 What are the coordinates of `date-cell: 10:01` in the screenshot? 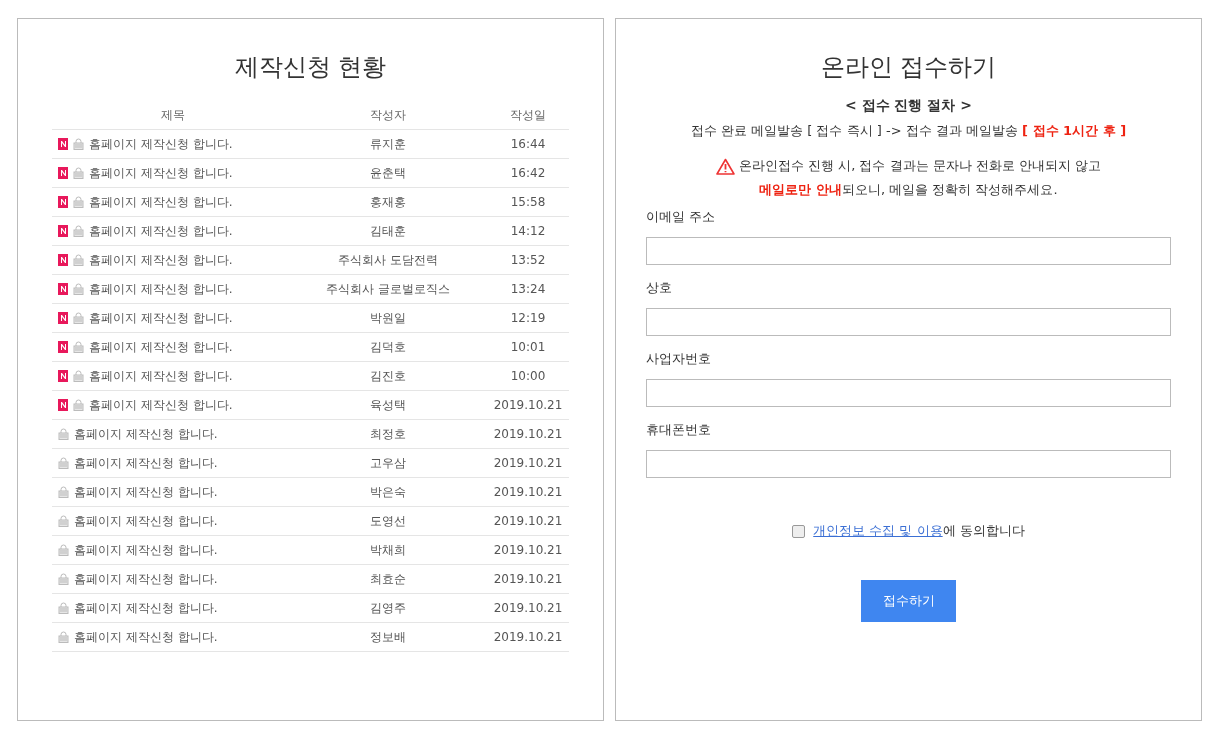 It's located at (528, 347).